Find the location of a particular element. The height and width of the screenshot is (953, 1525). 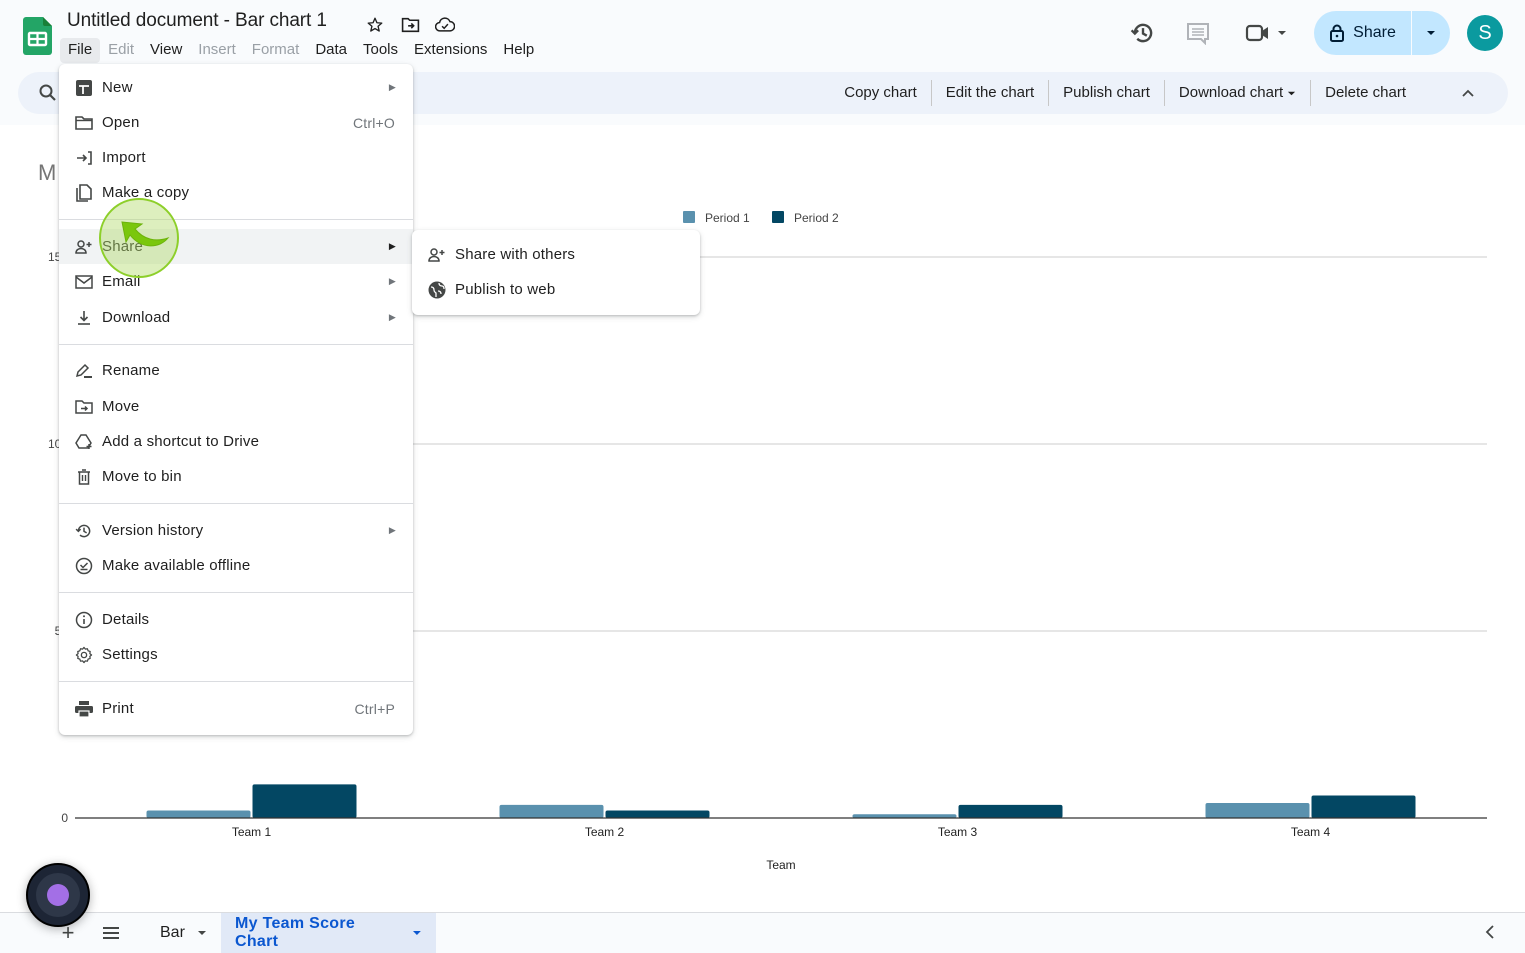

sheet-tab-bar-chart: Bar is located at coordinates (183, 933).